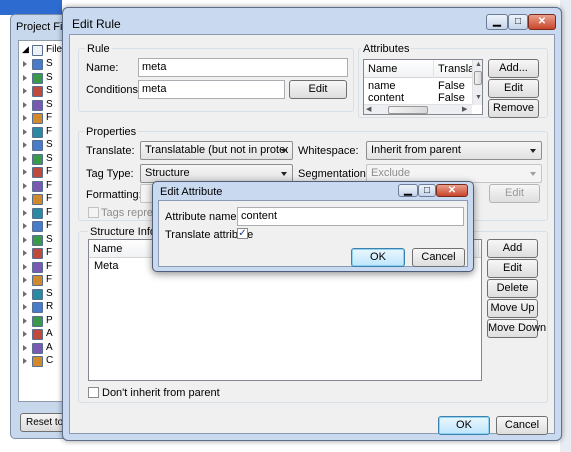 This screenshot has width=571, height=452. What do you see at coordinates (328, 151) in the screenshot?
I see `whitespace-label: Whitespace:` at bounding box center [328, 151].